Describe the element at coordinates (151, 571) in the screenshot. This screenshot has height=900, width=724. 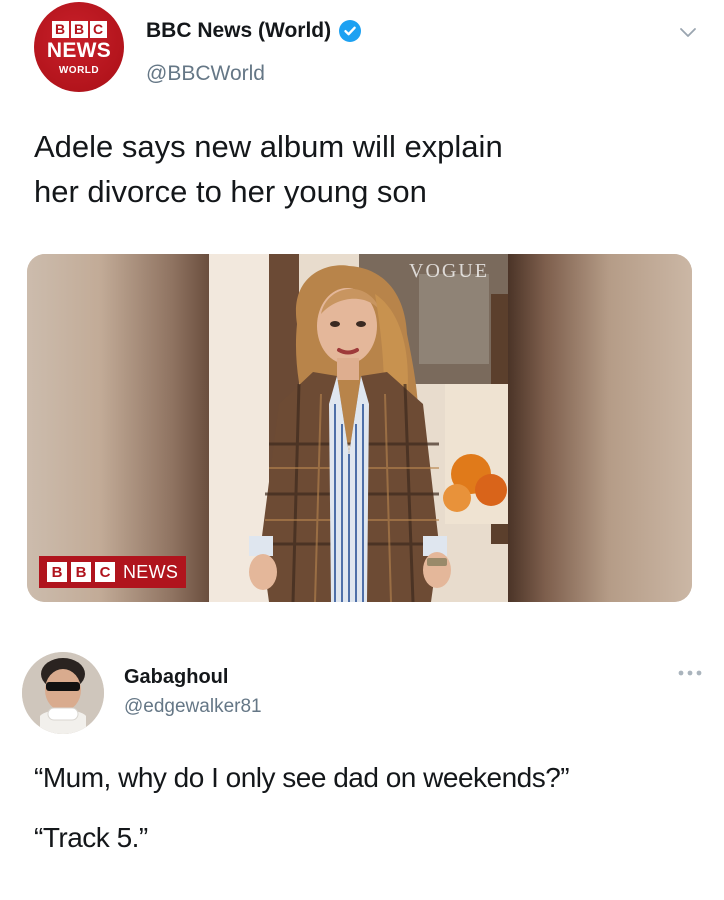
I see `logo-news-text: NEWS` at that location.